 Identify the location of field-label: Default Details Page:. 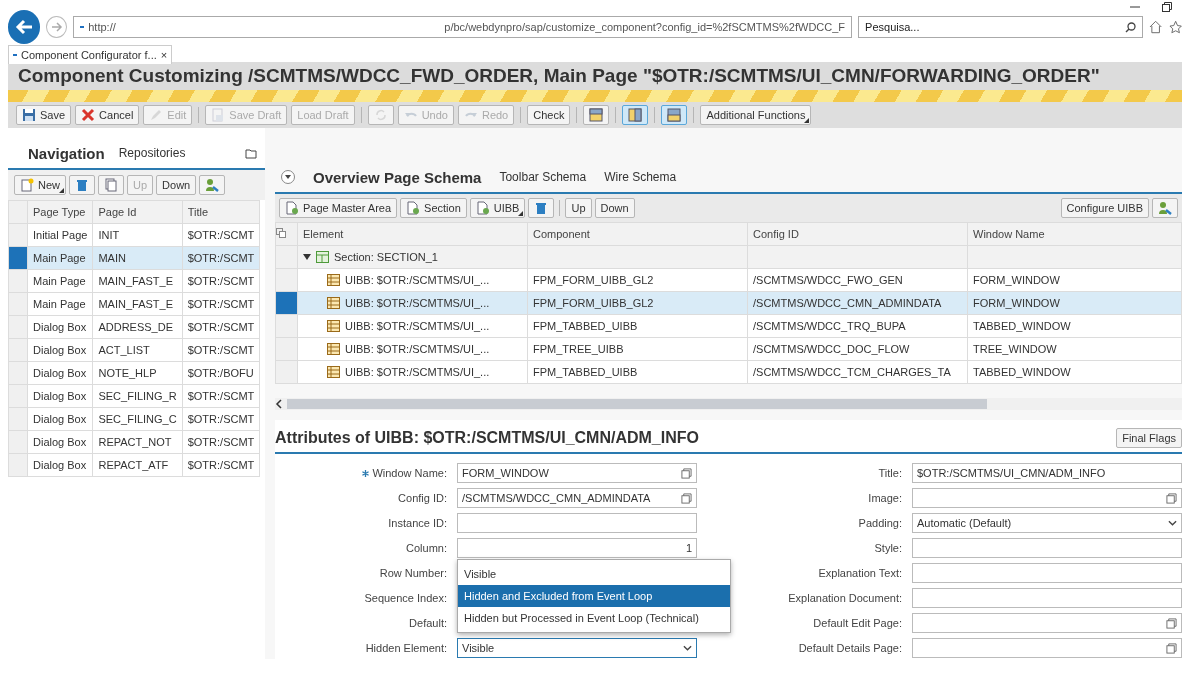
(849, 648).